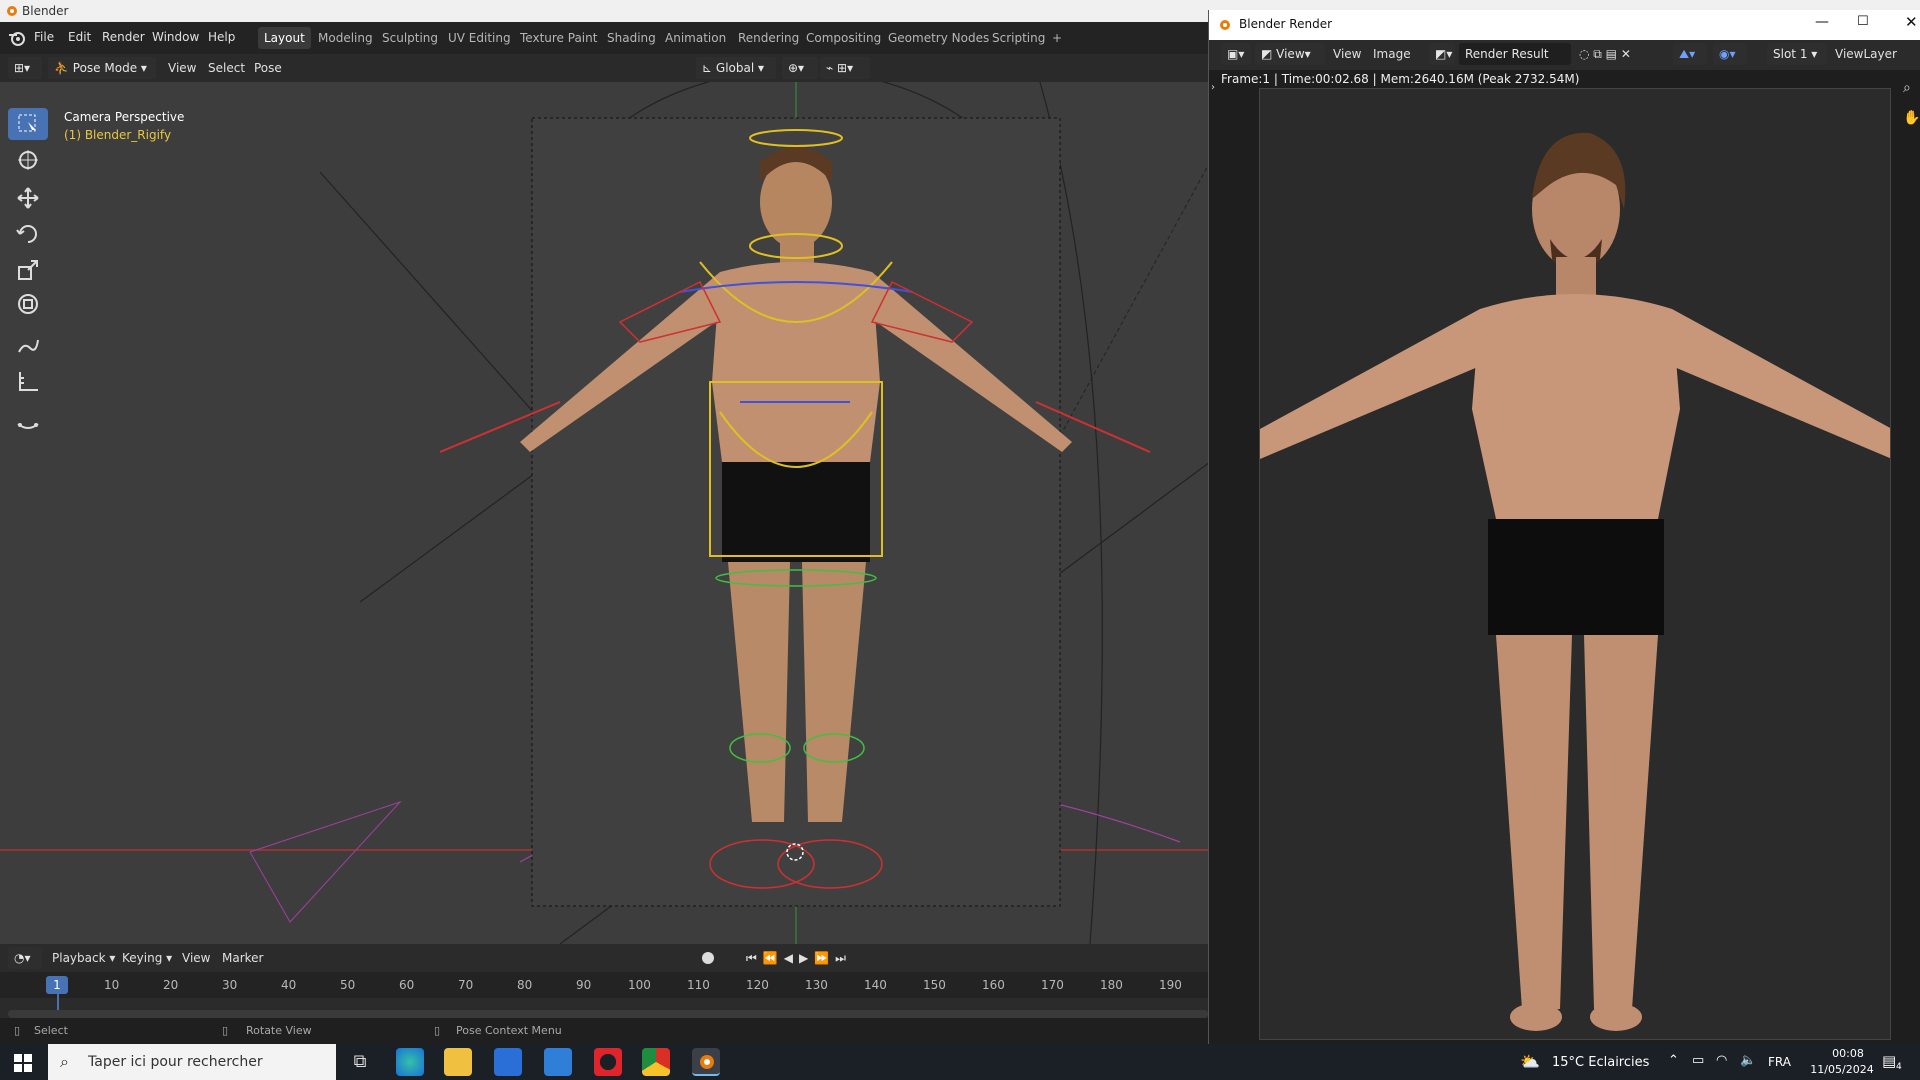 The width and height of the screenshot is (1920, 1080). I want to click on pivot-dropdown: ⊕▾, so click(800, 68).